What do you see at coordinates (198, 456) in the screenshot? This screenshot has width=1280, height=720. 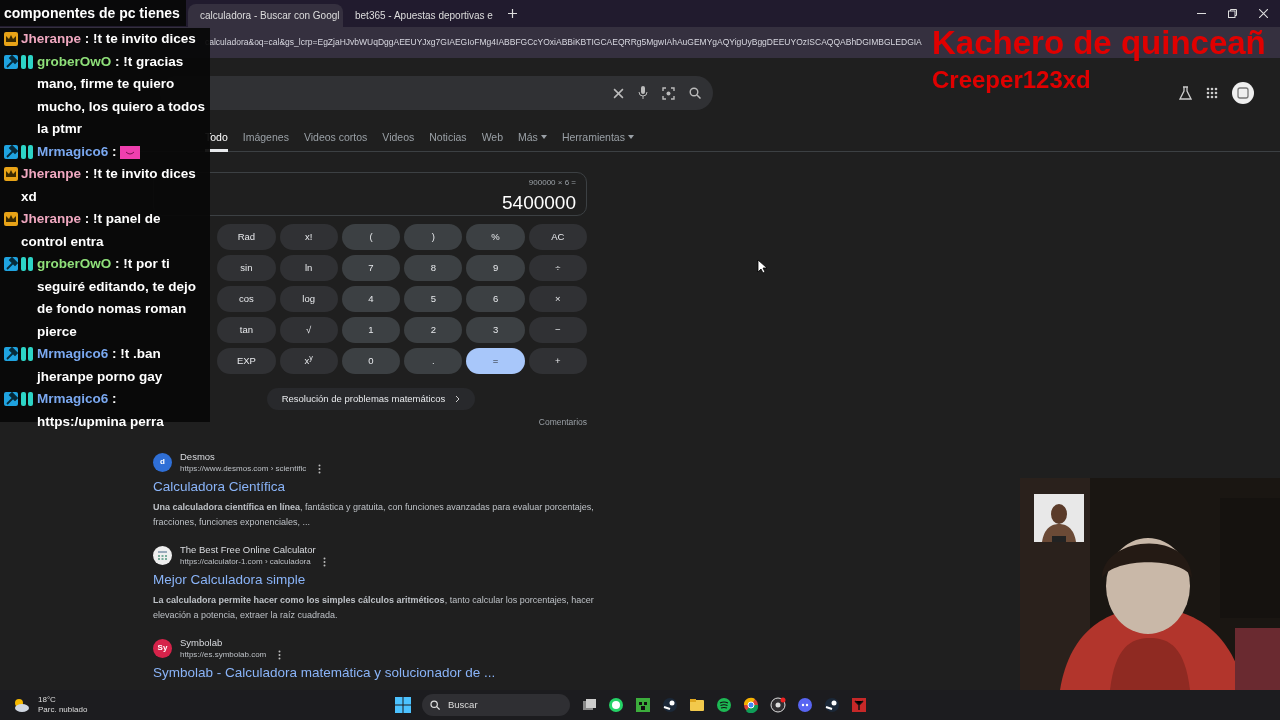 I see `site-name: Desmos` at bounding box center [198, 456].